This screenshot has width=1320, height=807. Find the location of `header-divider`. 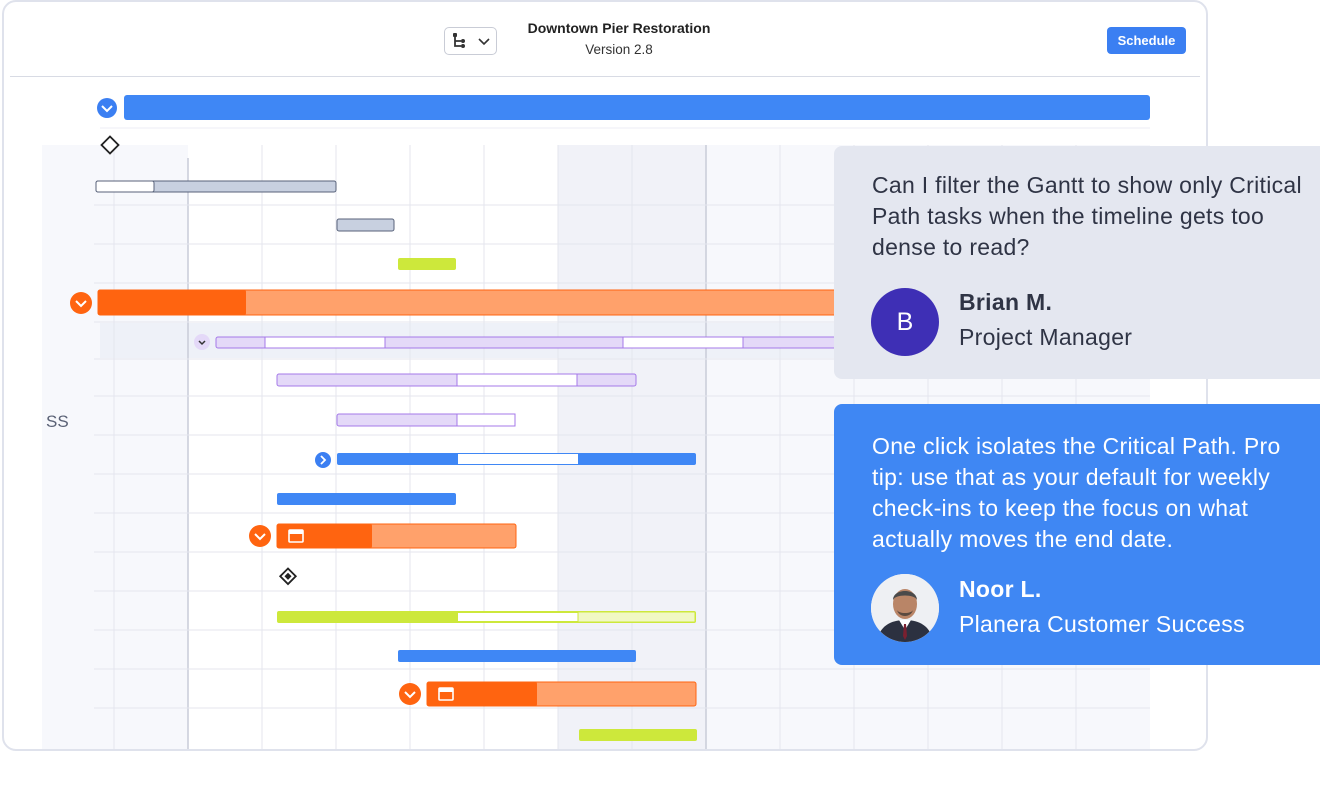

header-divider is located at coordinates (605, 76).